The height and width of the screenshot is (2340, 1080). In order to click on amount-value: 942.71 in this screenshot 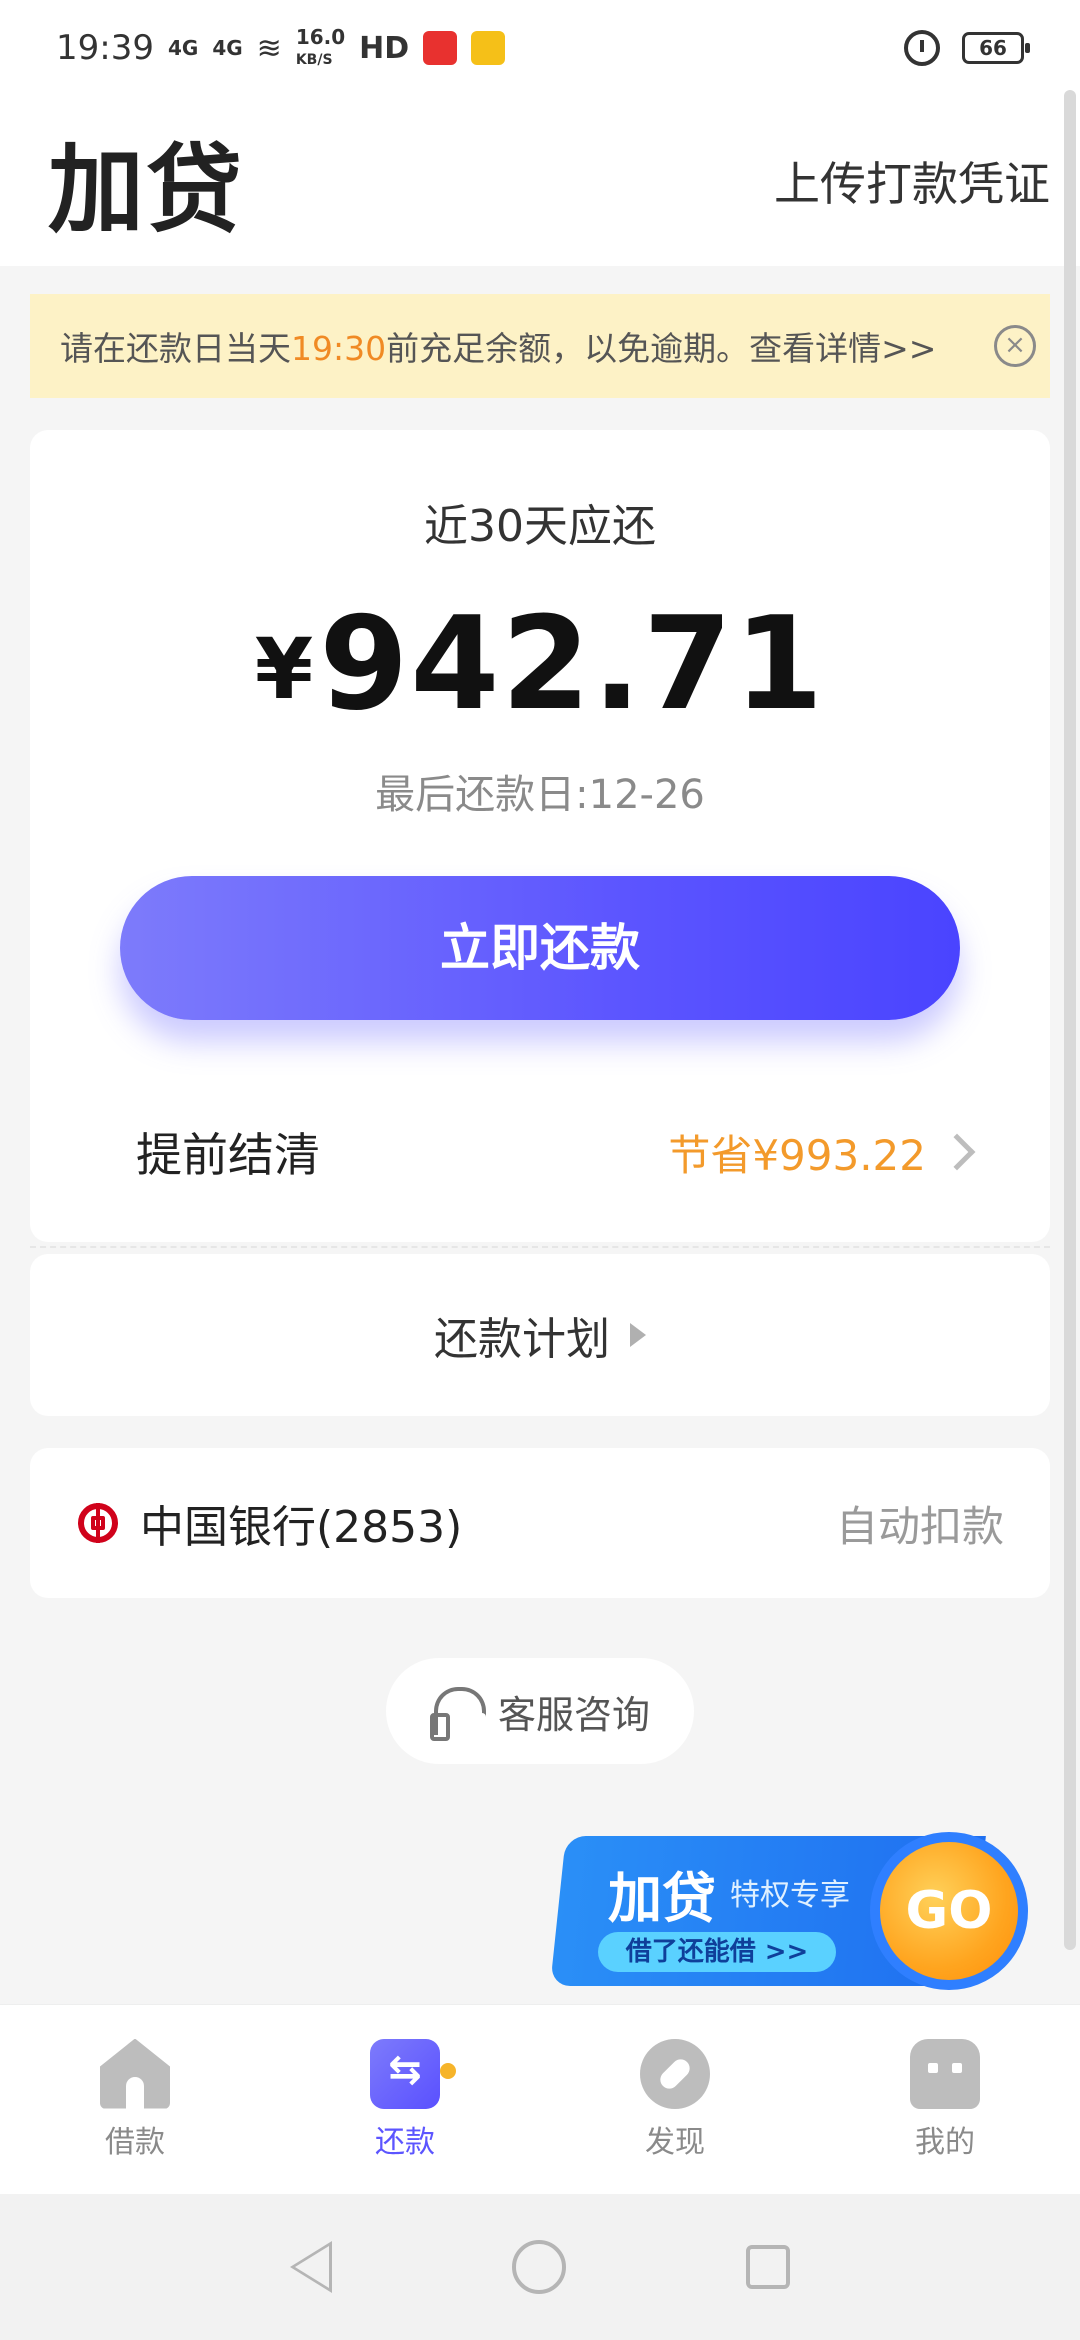, I will do `click(572, 664)`.